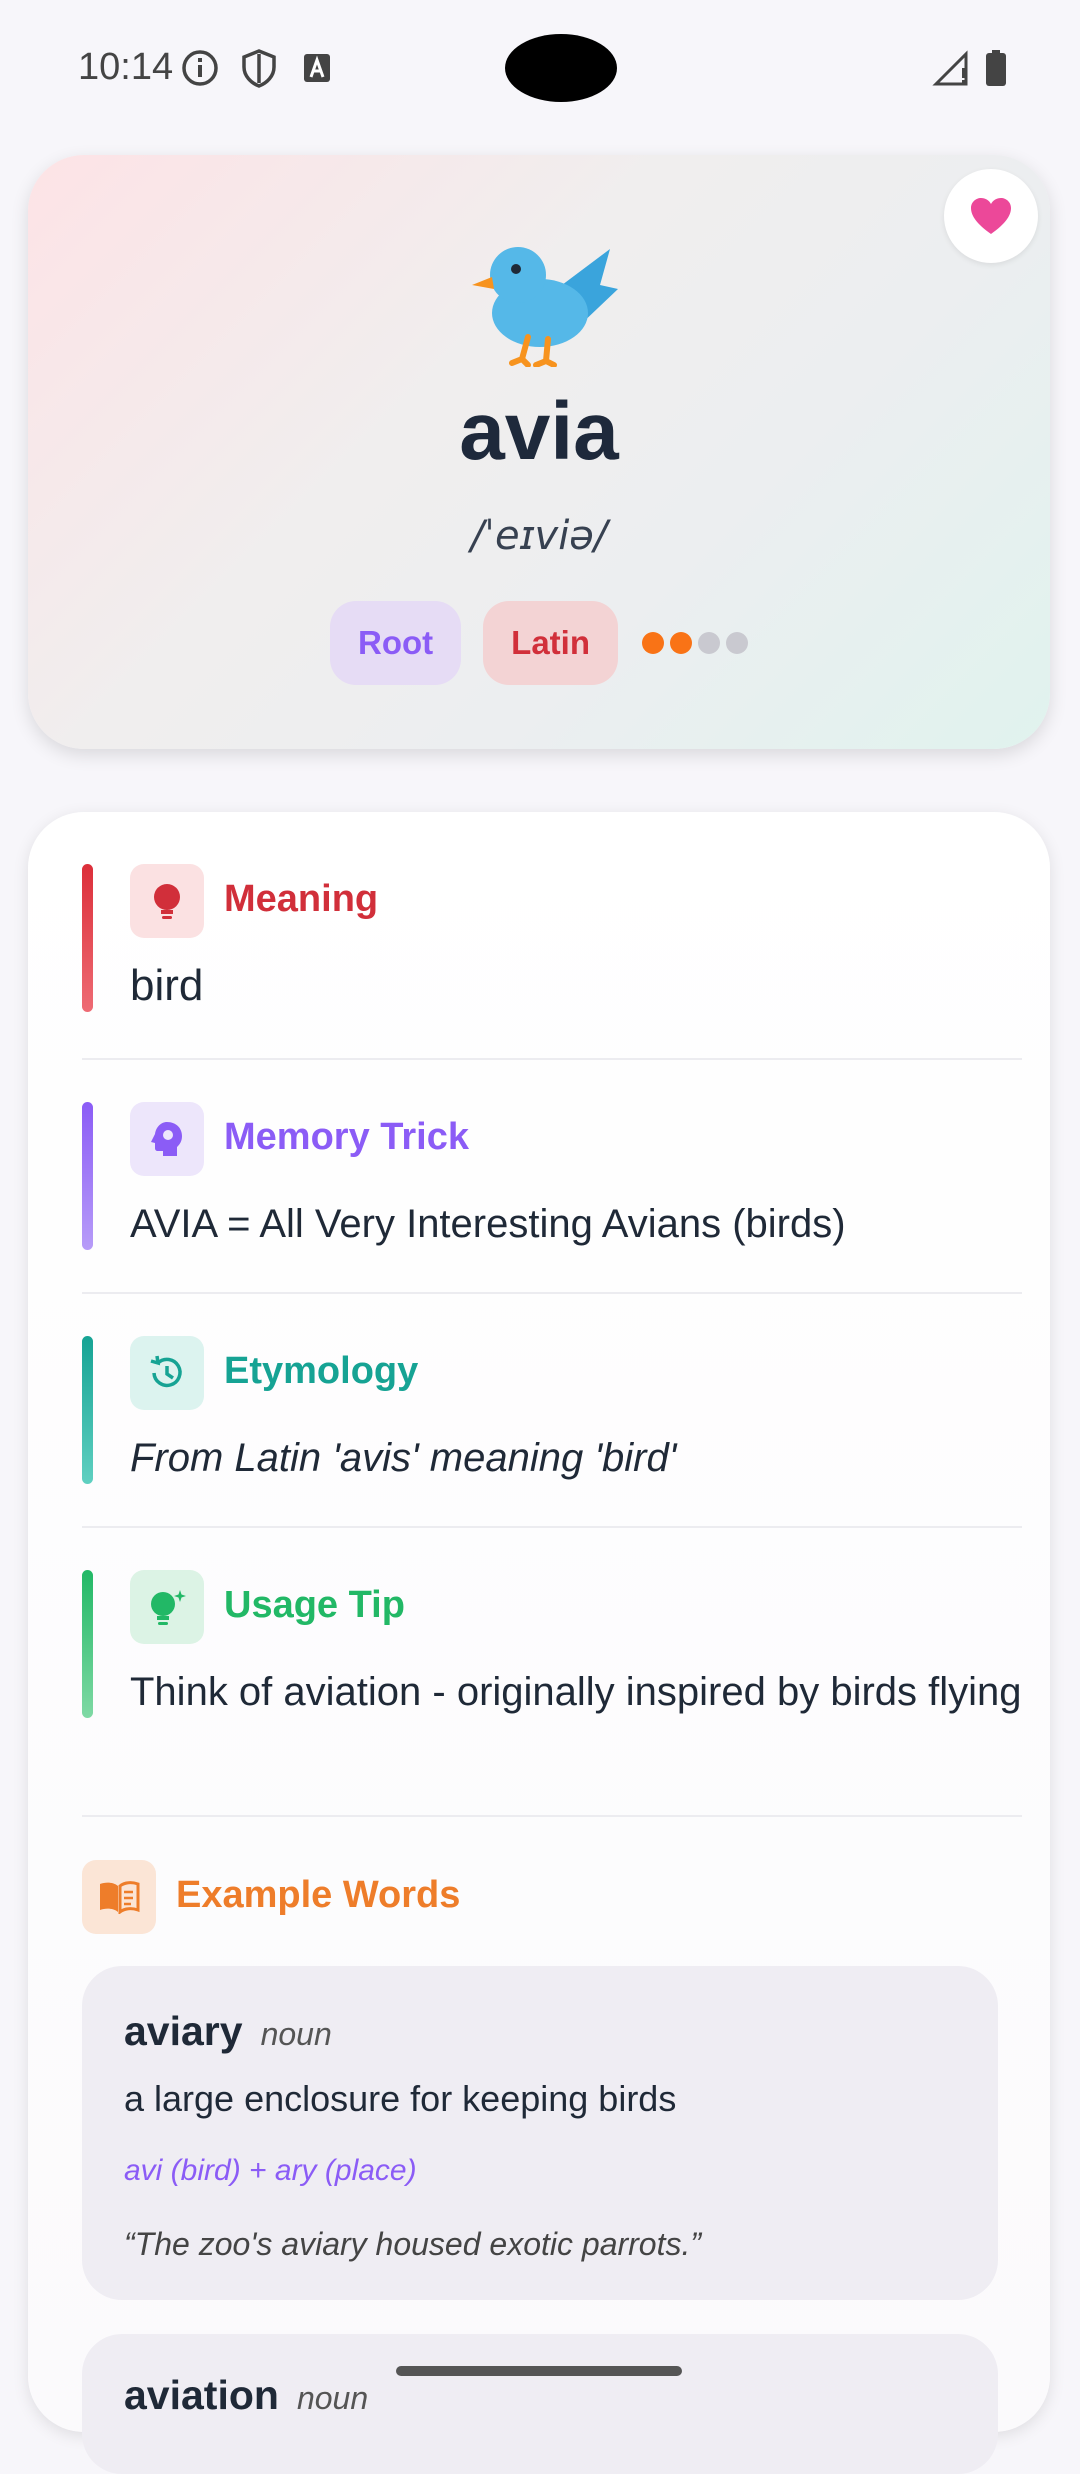 This screenshot has height=2474, width=1080. What do you see at coordinates (201, 2395) in the screenshot?
I see `example-word-text: aviation` at bounding box center [201, 2395].